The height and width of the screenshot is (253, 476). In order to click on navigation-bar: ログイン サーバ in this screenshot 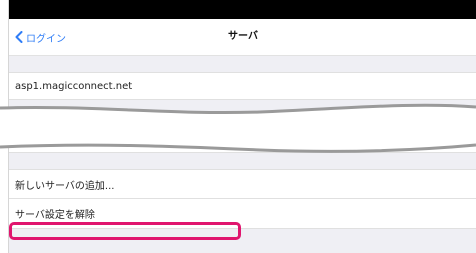, I will do `click(242, 37)`.